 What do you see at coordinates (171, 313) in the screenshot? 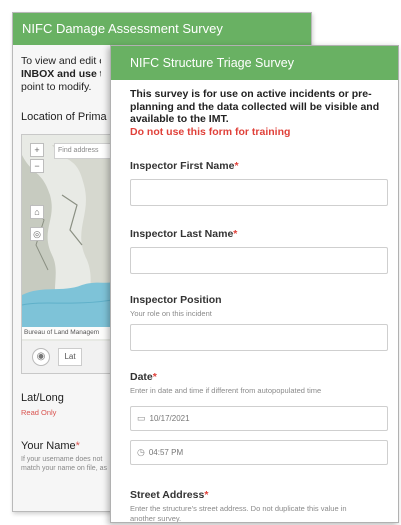
I see `inspector-position-hint: Your role on this incident` at bounding box center [171, 313].